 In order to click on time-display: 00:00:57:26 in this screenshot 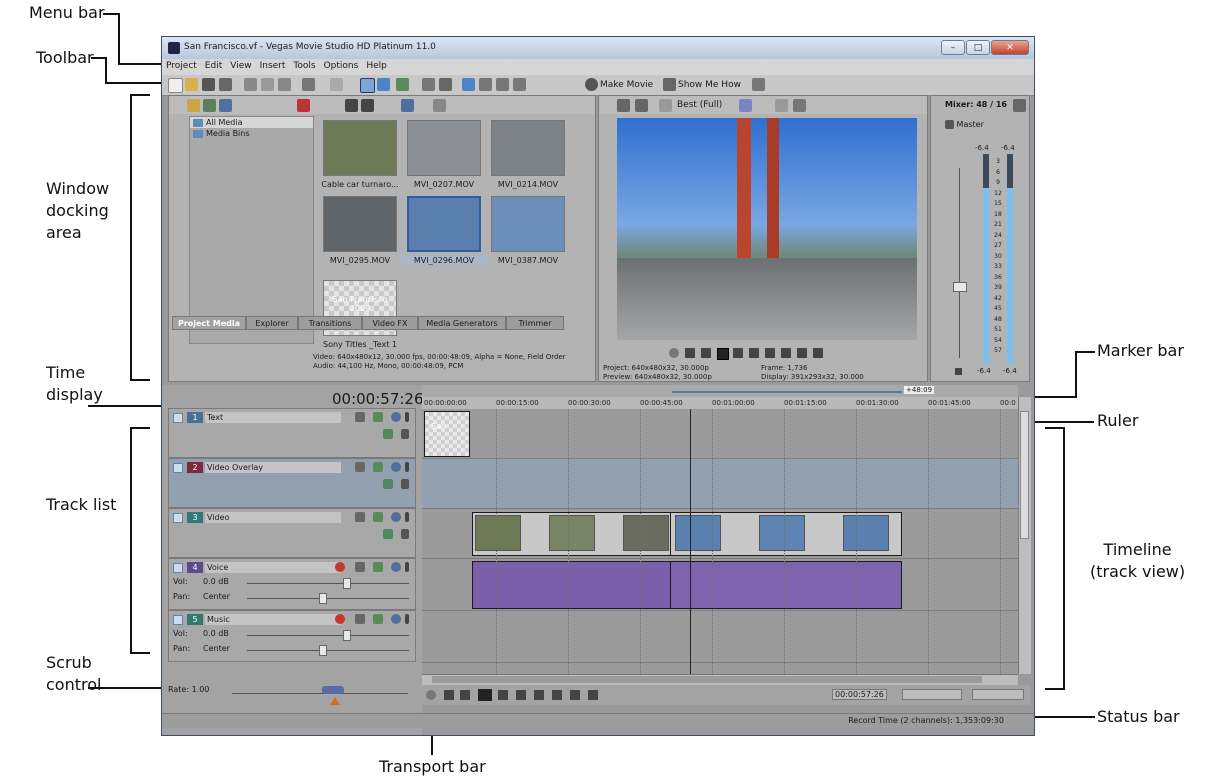, I will do `click(378, 399)`.